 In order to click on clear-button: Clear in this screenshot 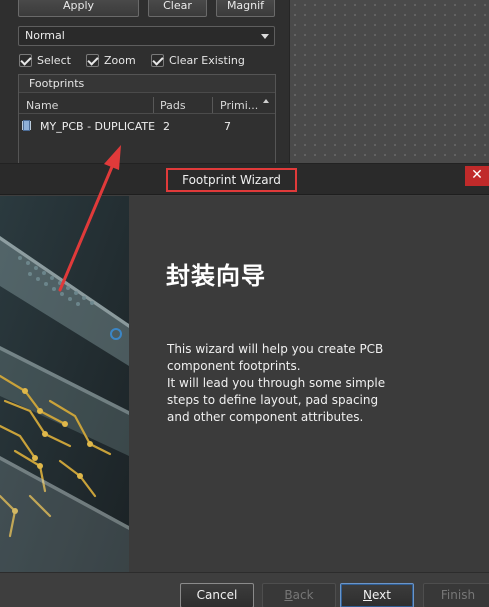, I will do `click(177, 8)`.